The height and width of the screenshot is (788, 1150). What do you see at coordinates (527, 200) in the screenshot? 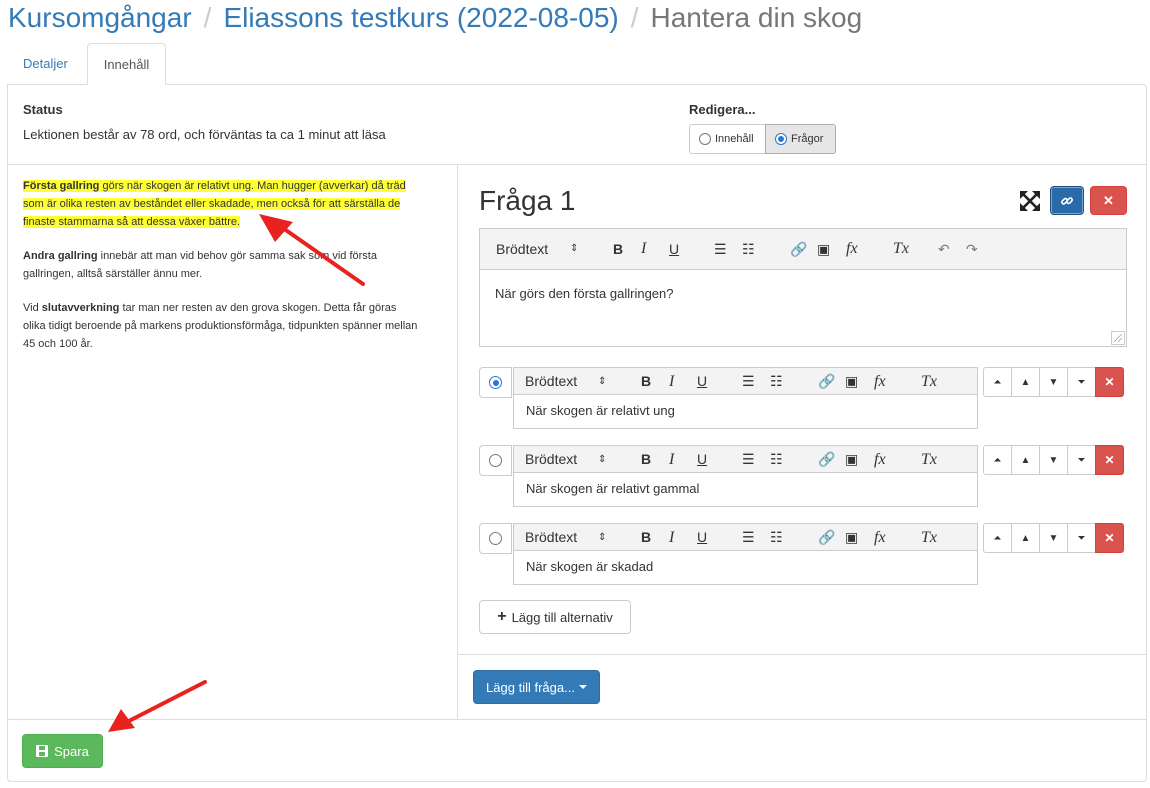
I see `question-title: Fråga 1` at bounding box center [527, 200].